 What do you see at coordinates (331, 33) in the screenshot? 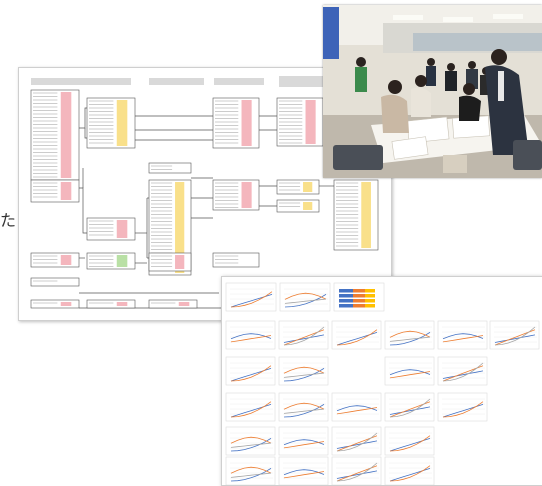
I see `projector-screen` at bounding box center [331, 33].